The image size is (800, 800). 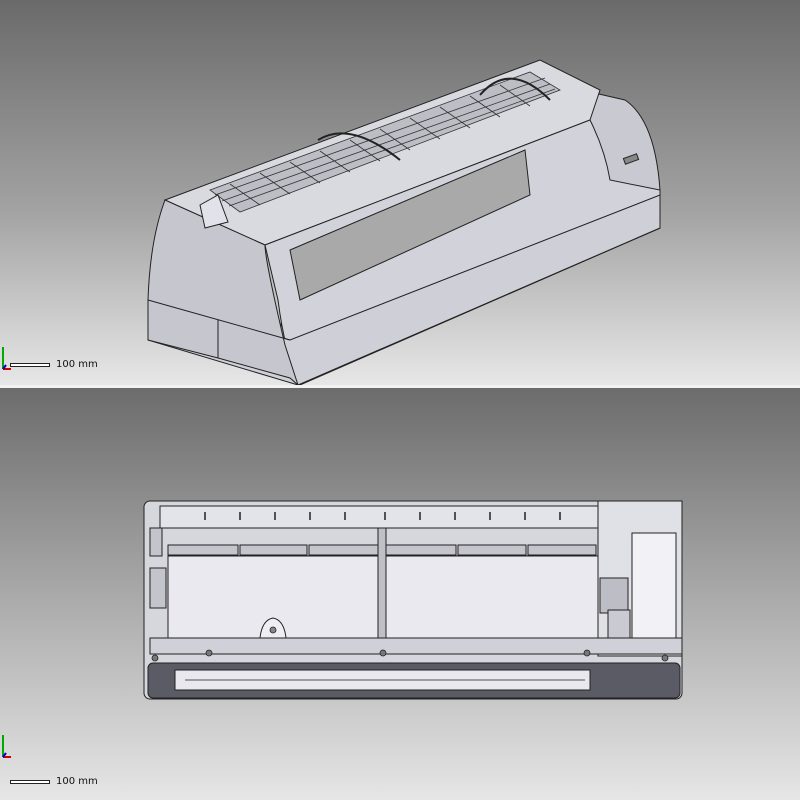 I want to click on top-rail, so click(x=379, y=517).